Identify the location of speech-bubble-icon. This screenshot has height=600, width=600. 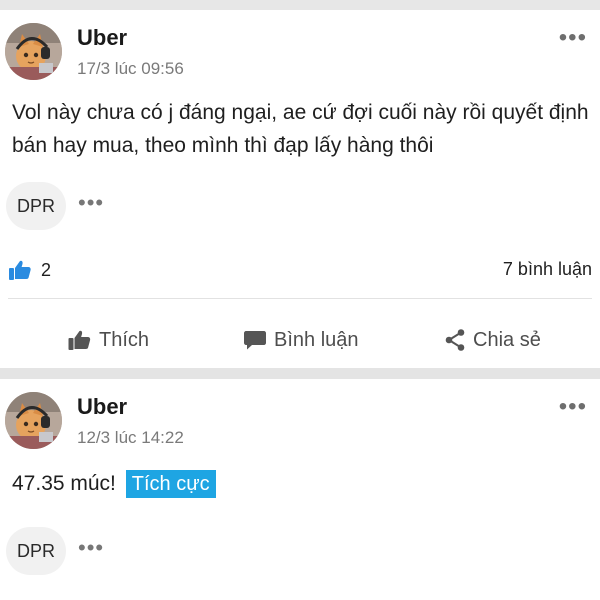
(255, 340).